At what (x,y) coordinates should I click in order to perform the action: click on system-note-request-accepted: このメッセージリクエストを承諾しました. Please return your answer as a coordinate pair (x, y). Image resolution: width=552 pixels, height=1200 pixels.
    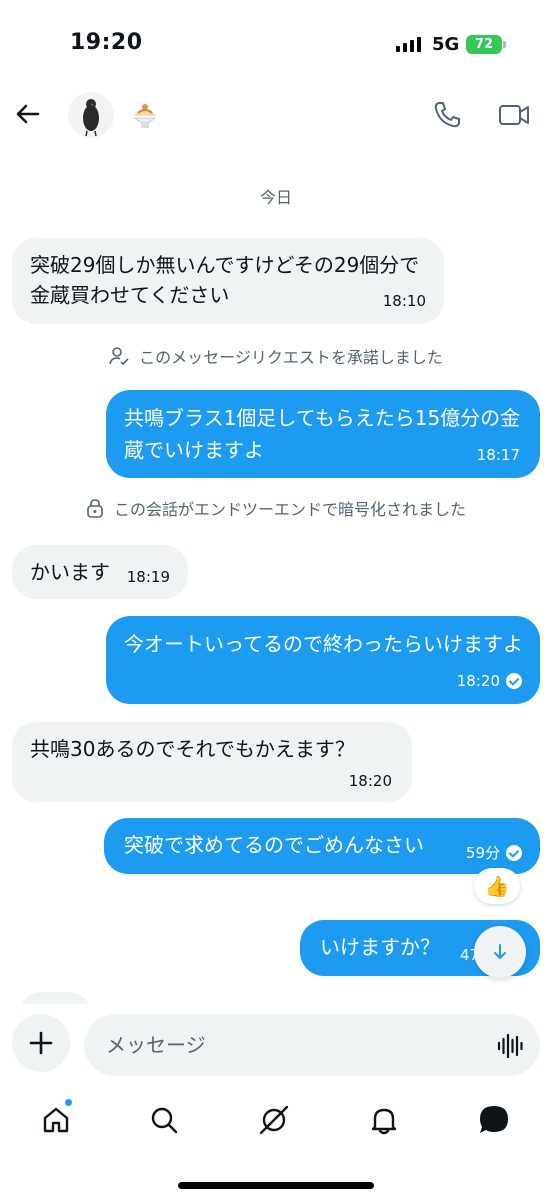
    Looking at the image, I should click on (276, 356).